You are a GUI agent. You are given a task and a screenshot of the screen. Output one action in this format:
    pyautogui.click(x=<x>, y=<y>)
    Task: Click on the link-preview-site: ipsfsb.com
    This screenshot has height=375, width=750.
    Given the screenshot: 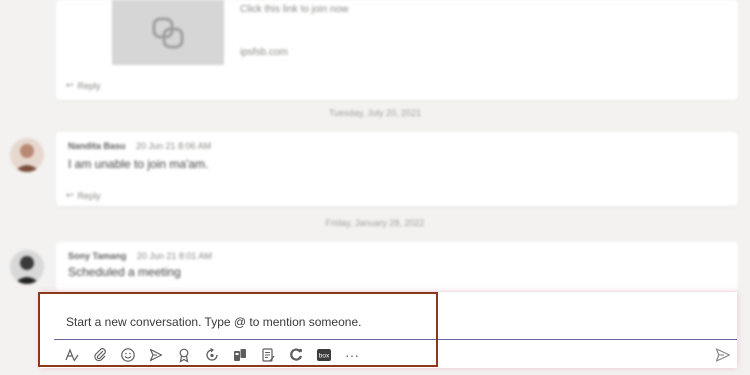 What is the action you would take?
    pyautogui.click(x=264, y=52)
    